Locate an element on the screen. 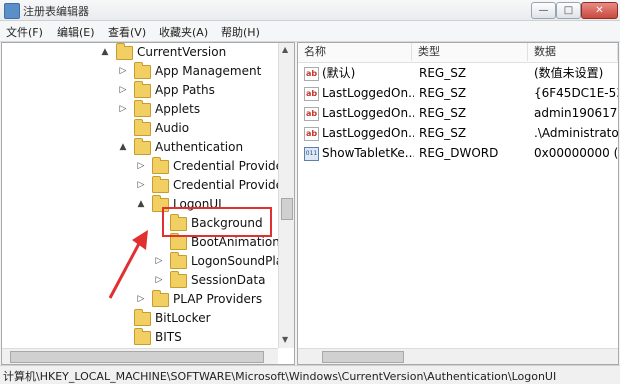 This screenshot has height=384, width=620. tree-node-label: CurrentVersion is located at coordinates (182, 52).